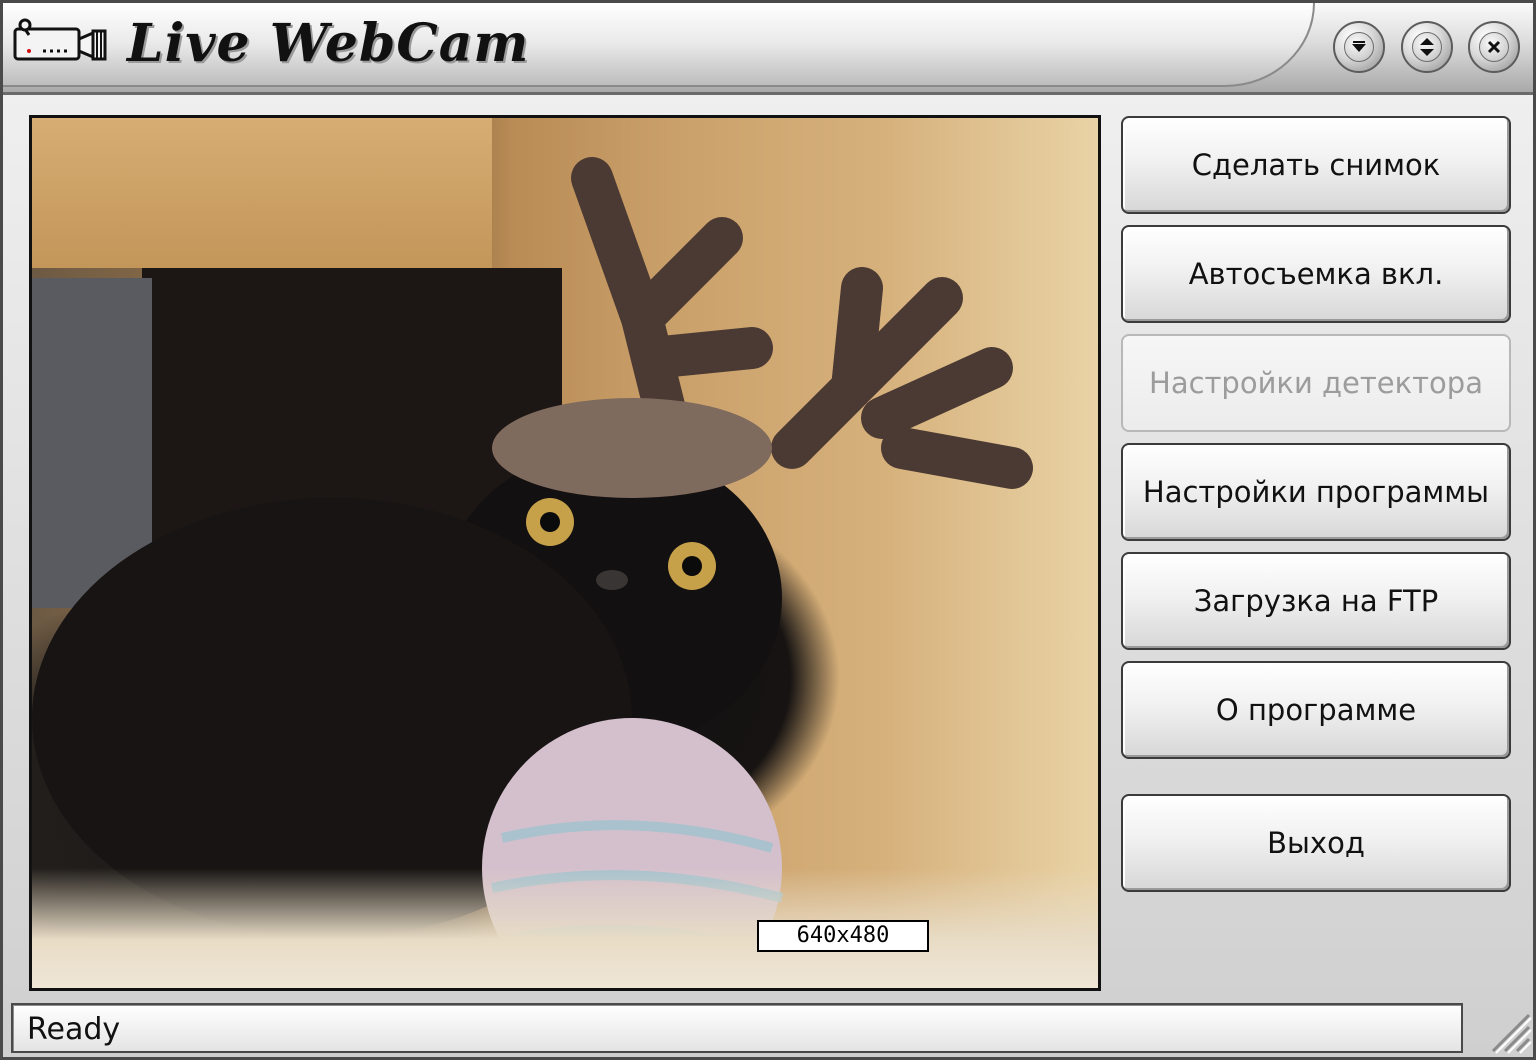 This screenshot has height=1060, width=1536. What do you see at coordinates (1506, 1028) in the screenshot?
I see `resize-grip-icon` at bounding box center [1506, 1028].